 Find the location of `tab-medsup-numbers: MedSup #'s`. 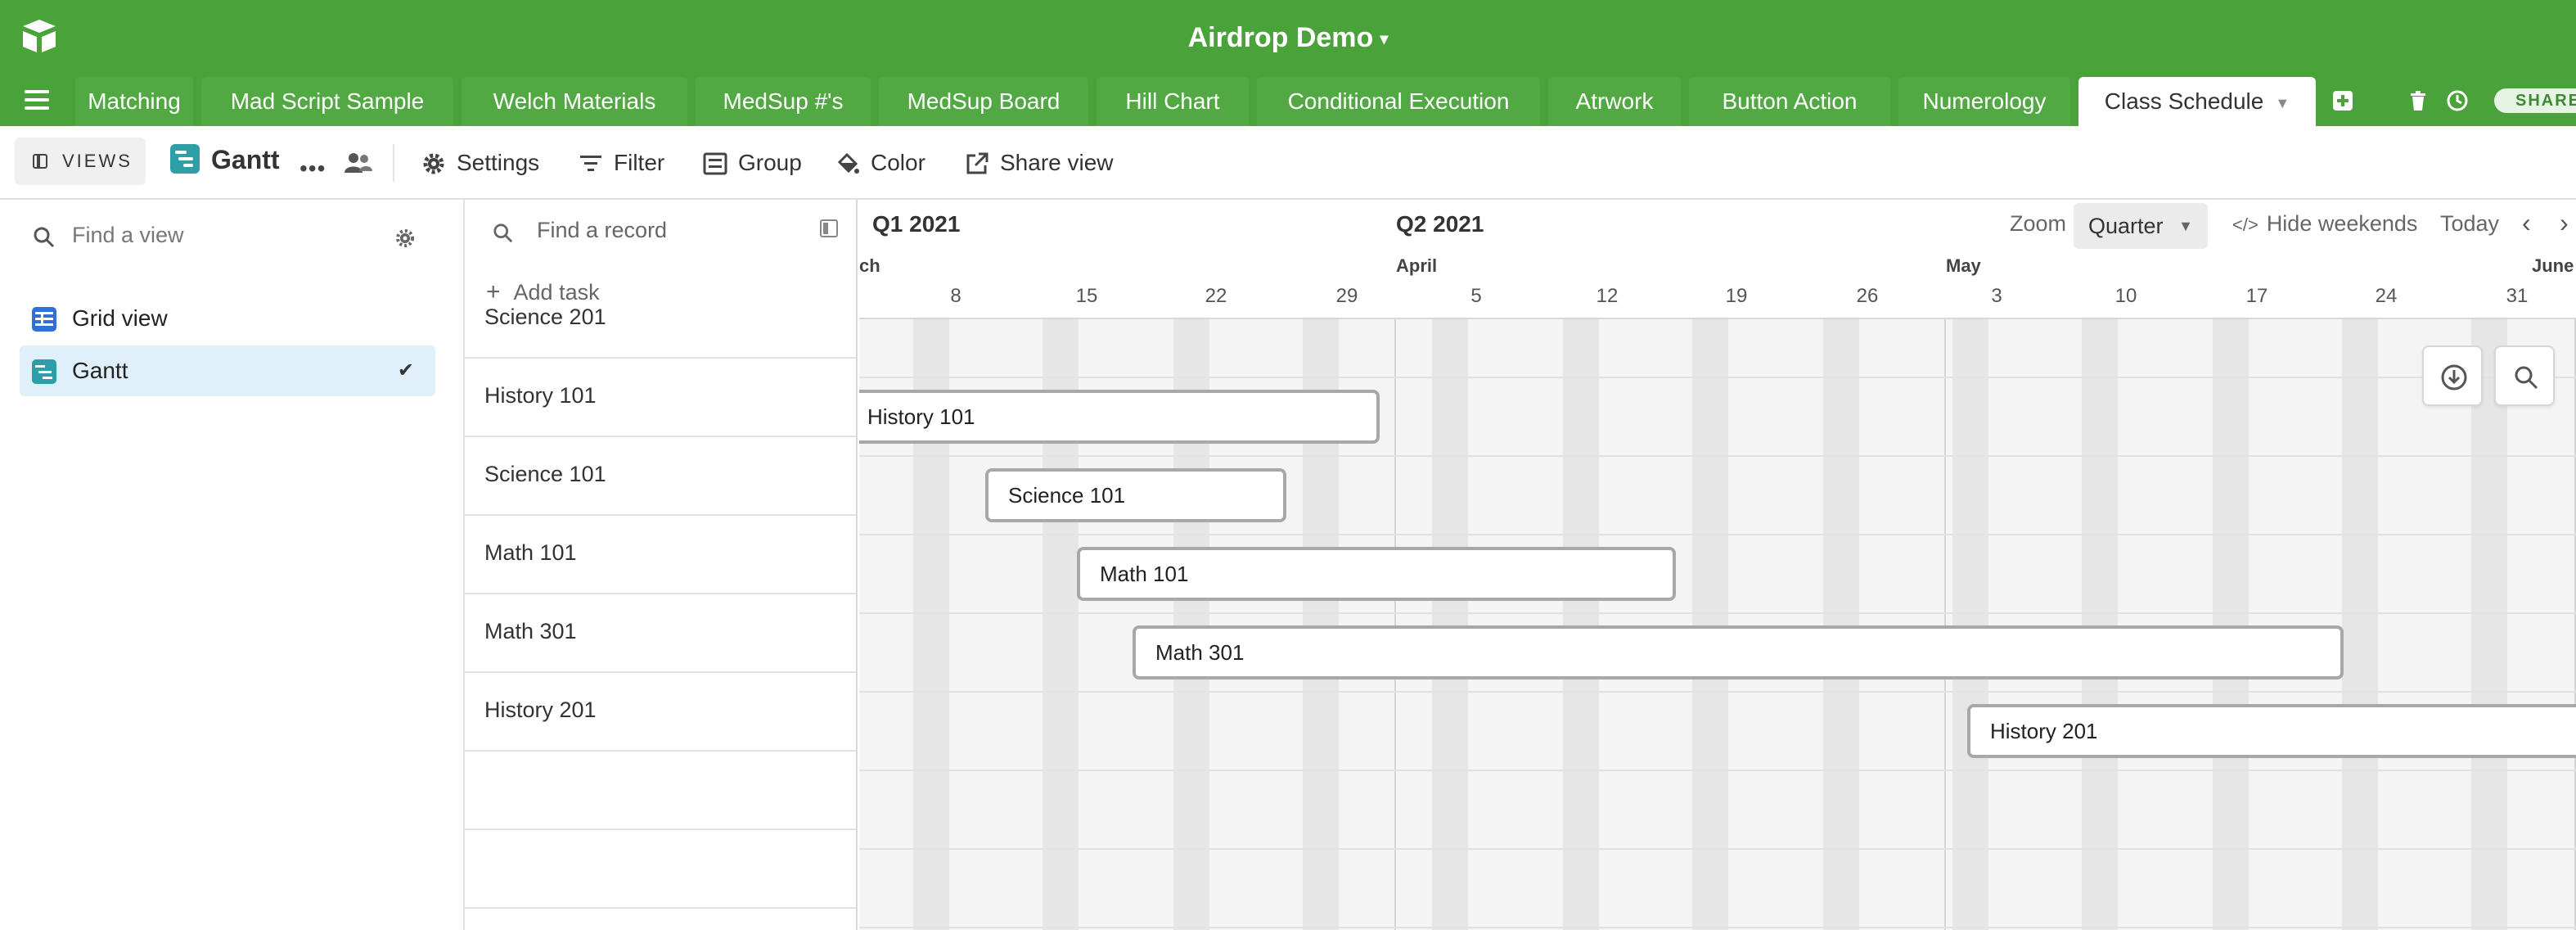

tab-medsup-numbers: MedSup #'s is located at coordinates (783, 101).